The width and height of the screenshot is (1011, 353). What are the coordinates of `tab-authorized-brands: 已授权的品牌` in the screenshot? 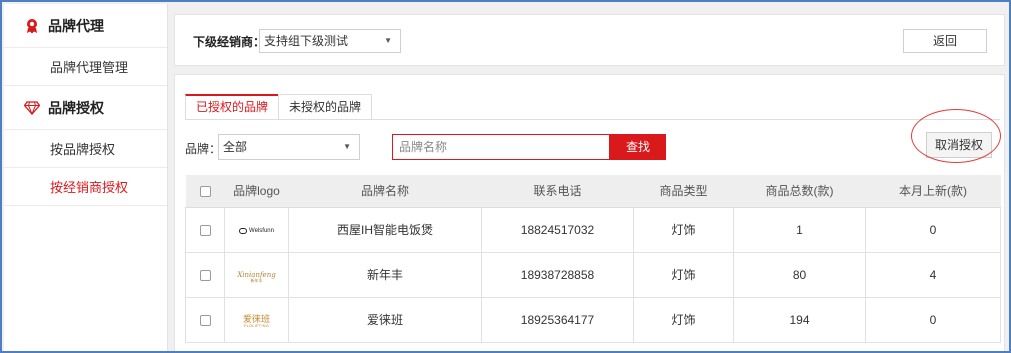 It's located at (232, 106).